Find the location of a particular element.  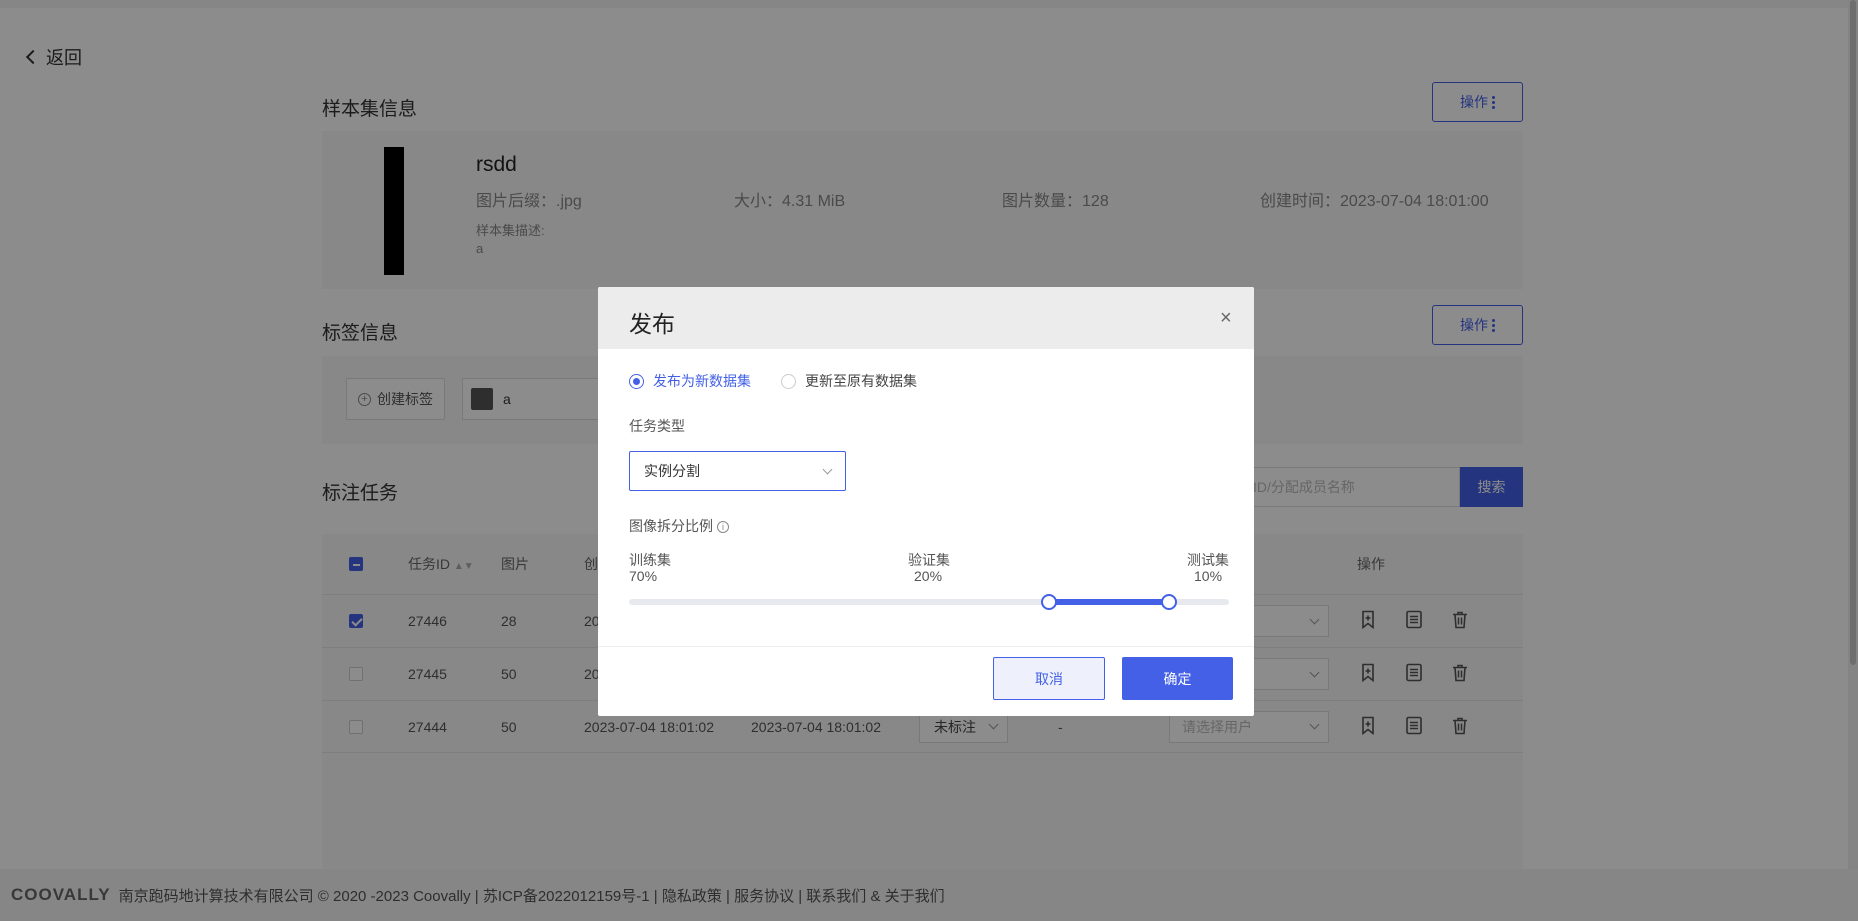

radio-publish-new: 发布为新数据集 is located at coordinates (690, 381).